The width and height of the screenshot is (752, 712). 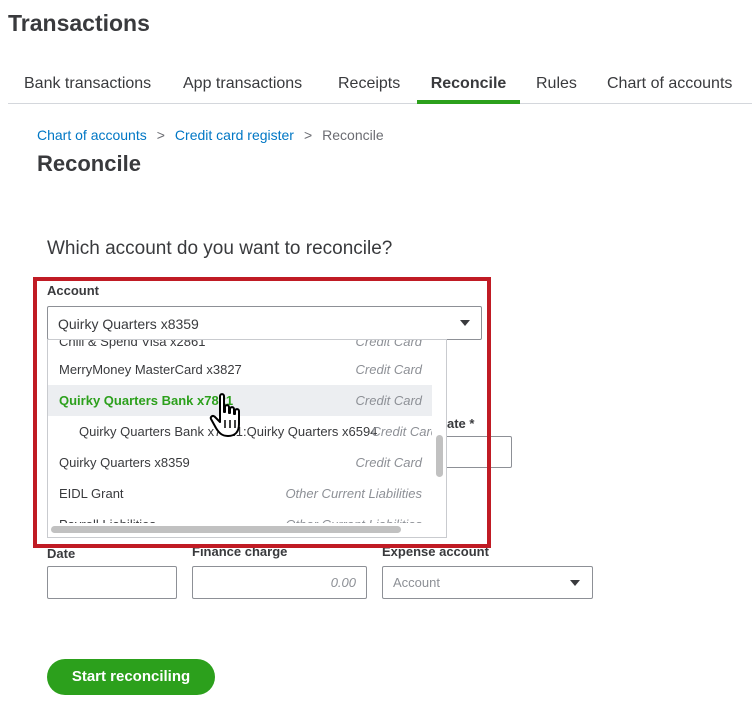 What do you see at coordinates (439, 456) in the screenshot?
I see `vertical-scrollbar-thumb` at bounding box center [439, 456].